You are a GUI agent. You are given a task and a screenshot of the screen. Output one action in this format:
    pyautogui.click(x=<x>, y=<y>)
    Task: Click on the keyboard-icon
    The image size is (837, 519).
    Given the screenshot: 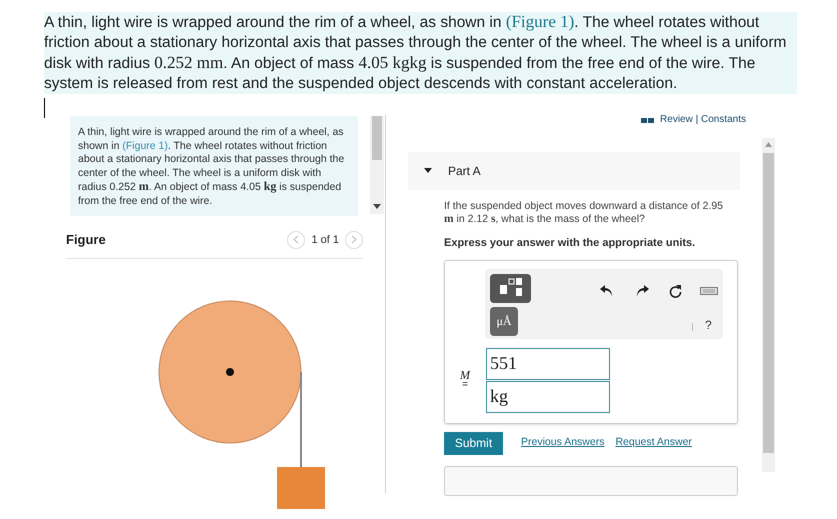 What is the action you would take?
    pyautogui.click(x=709, y=290)
    